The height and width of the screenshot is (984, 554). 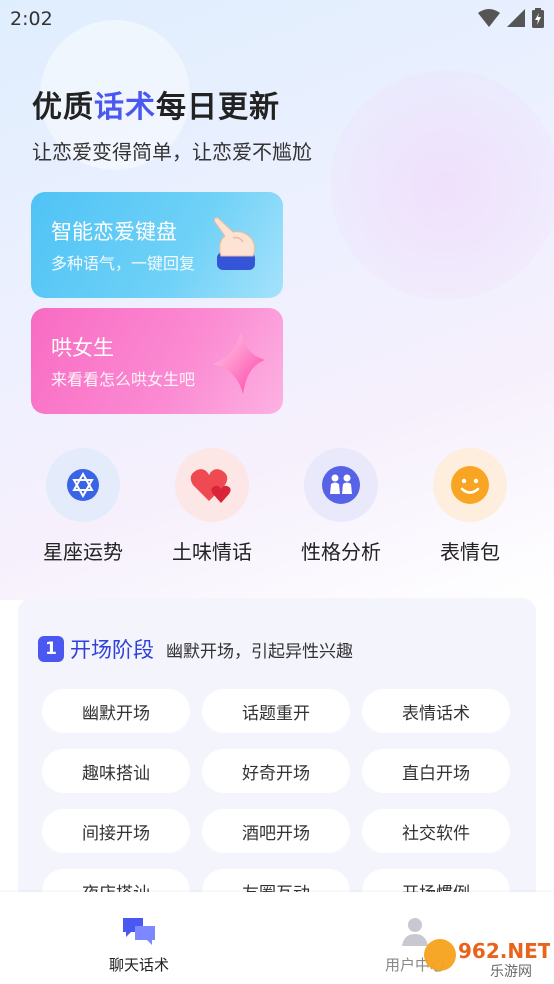 I want to click on shortcut-personality: 性格分析, so click(x=341, y=506).